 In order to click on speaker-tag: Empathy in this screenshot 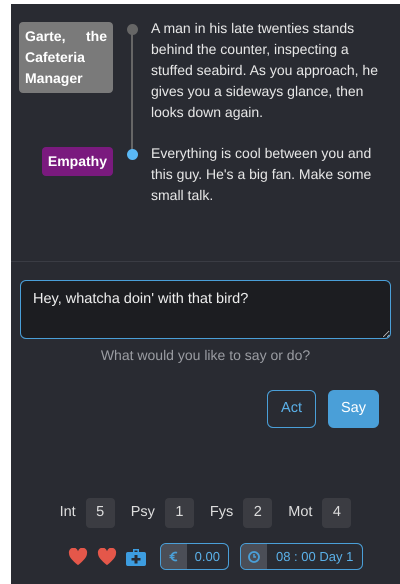, I will do `click(77, 161)`.